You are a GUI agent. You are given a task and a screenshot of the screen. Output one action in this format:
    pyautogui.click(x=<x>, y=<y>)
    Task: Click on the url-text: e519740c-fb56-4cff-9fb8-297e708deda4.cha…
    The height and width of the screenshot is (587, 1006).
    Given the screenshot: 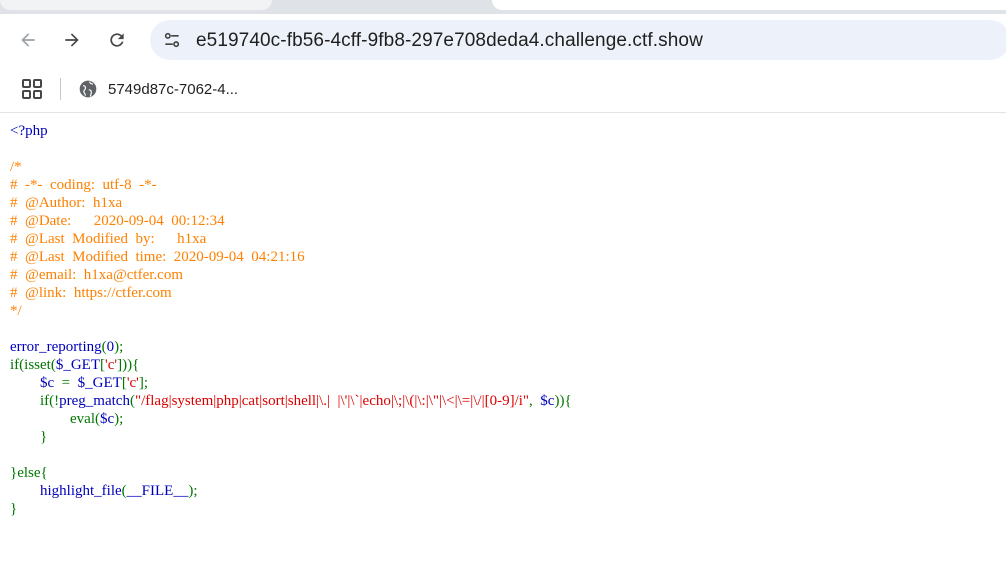 What is the action you would take?
    pyautogui.click(x=449, y=41)
    